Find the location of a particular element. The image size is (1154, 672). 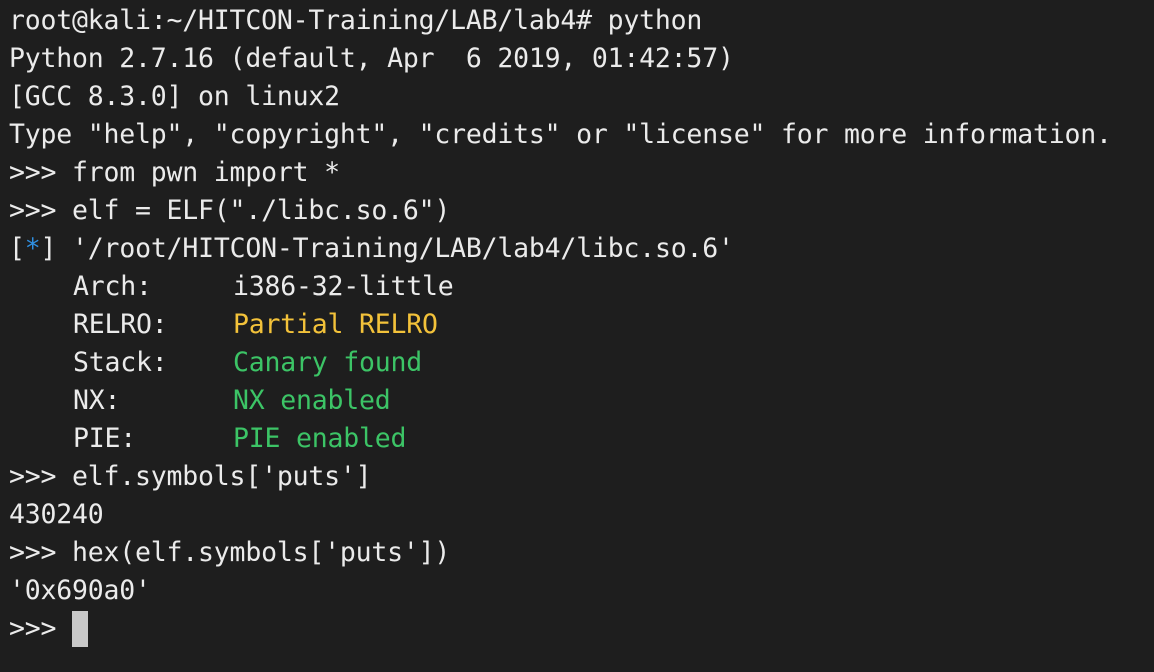

repl-input-import: >>> from pwn import * is located at coordinates (174, 172).